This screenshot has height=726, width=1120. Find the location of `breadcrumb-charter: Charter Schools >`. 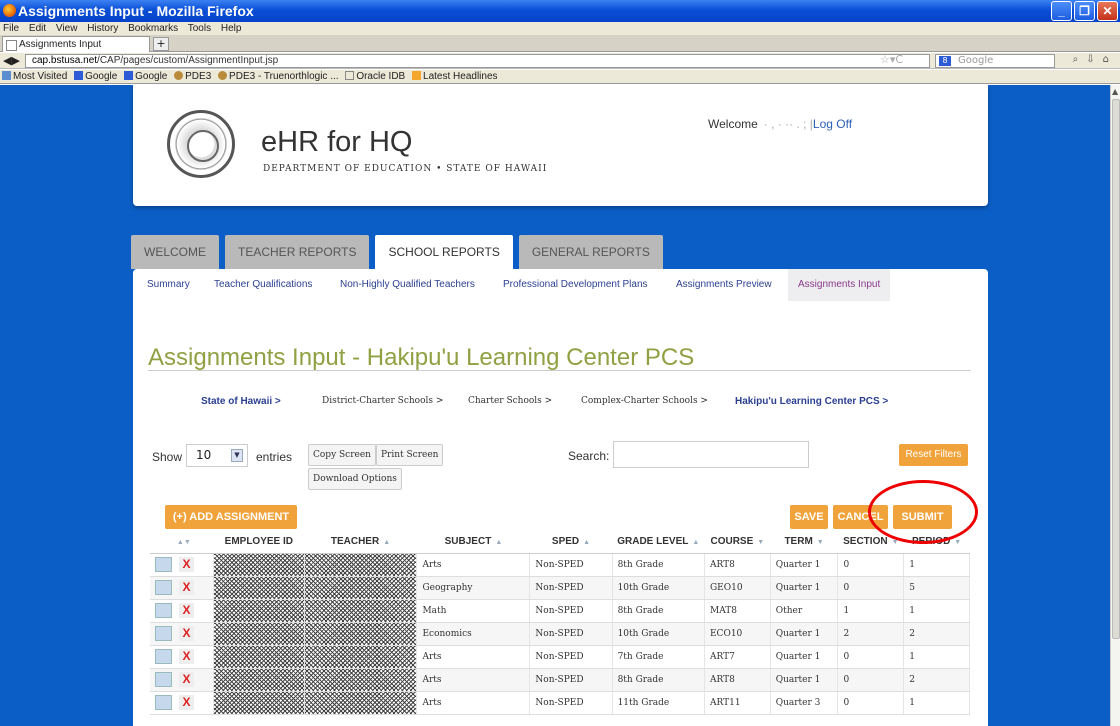

breadcrumb-charter: Charter Schools > is located at coordinates (510, 401).